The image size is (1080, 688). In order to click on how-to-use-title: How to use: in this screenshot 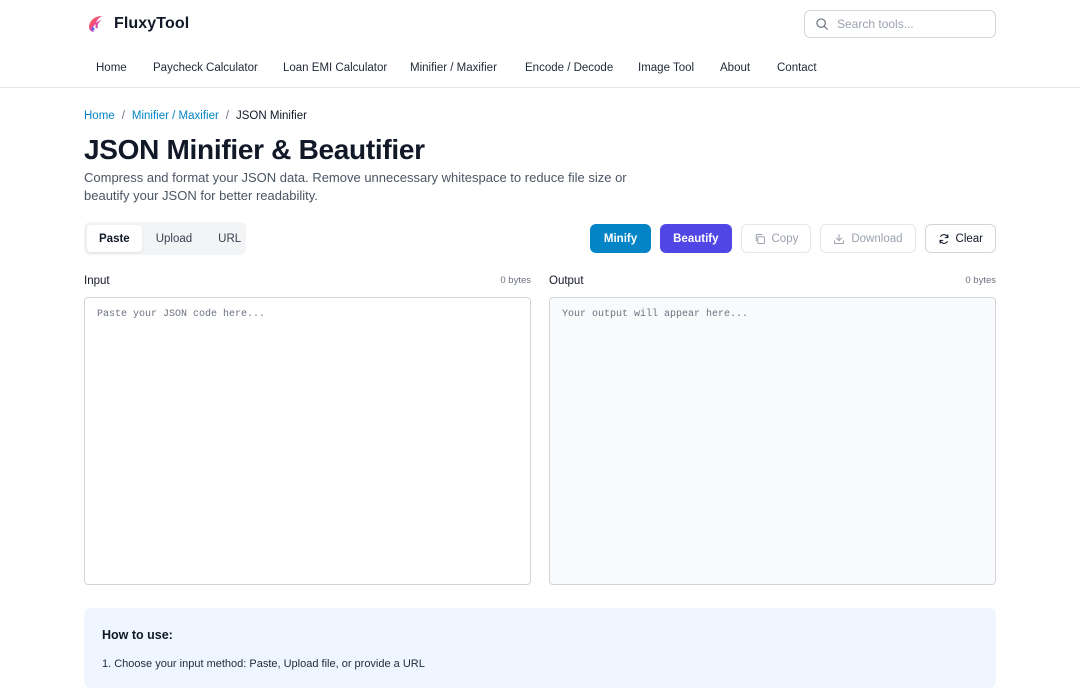, I will do `click(137, 635)`.